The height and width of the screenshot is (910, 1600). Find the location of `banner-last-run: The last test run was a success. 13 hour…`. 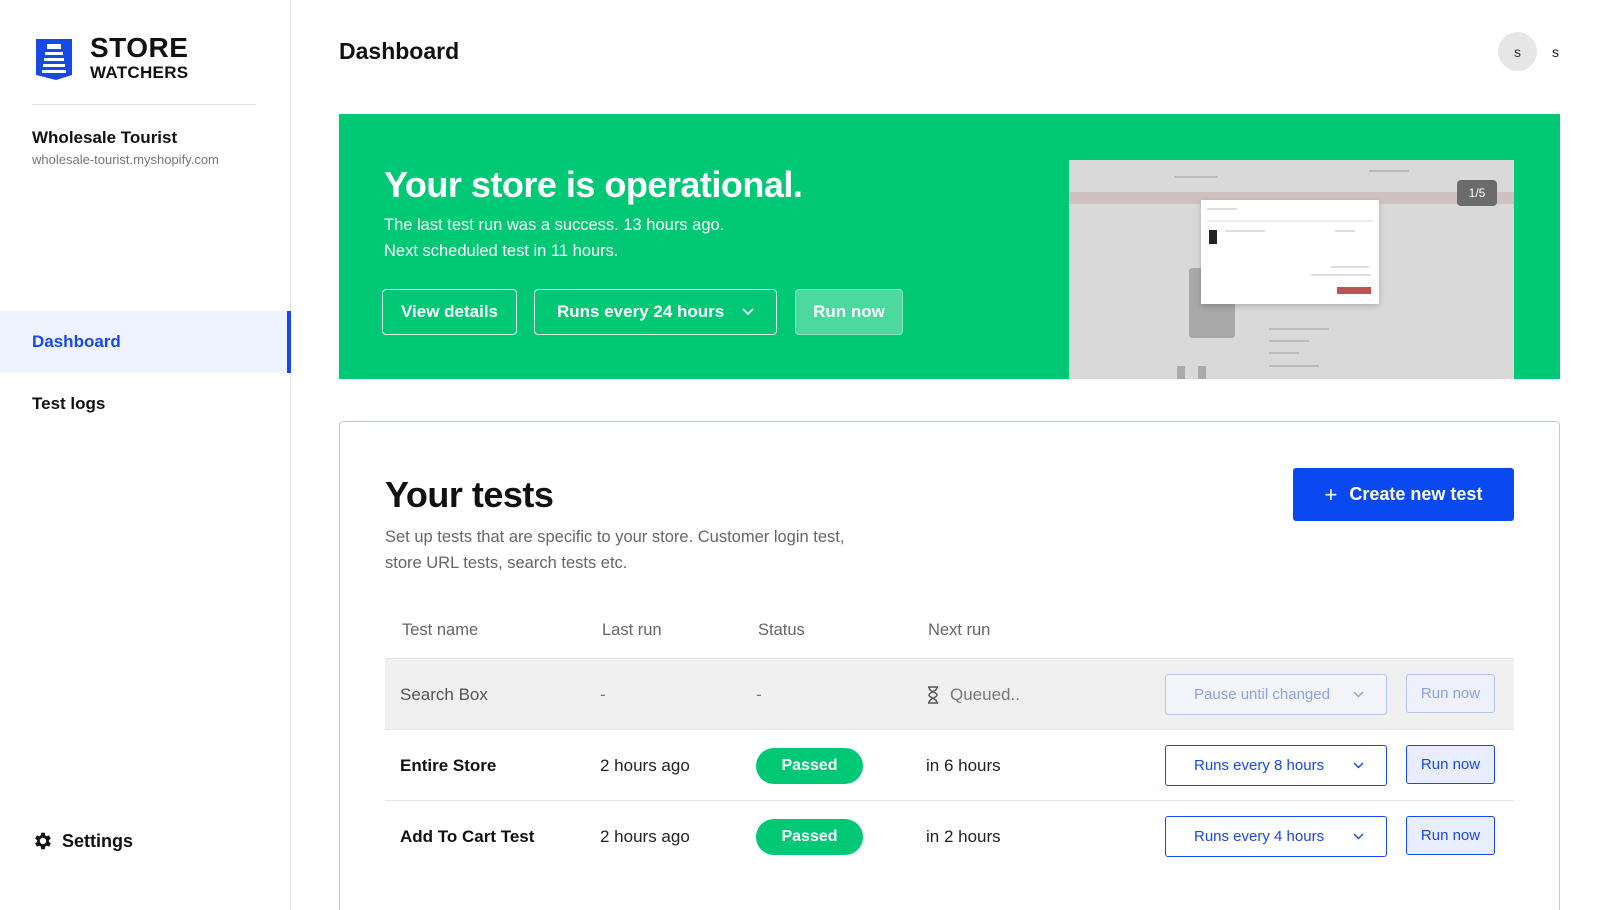

banner-last-run: The last test run was a success. 13 hour… is located at coordinates (554, 225).